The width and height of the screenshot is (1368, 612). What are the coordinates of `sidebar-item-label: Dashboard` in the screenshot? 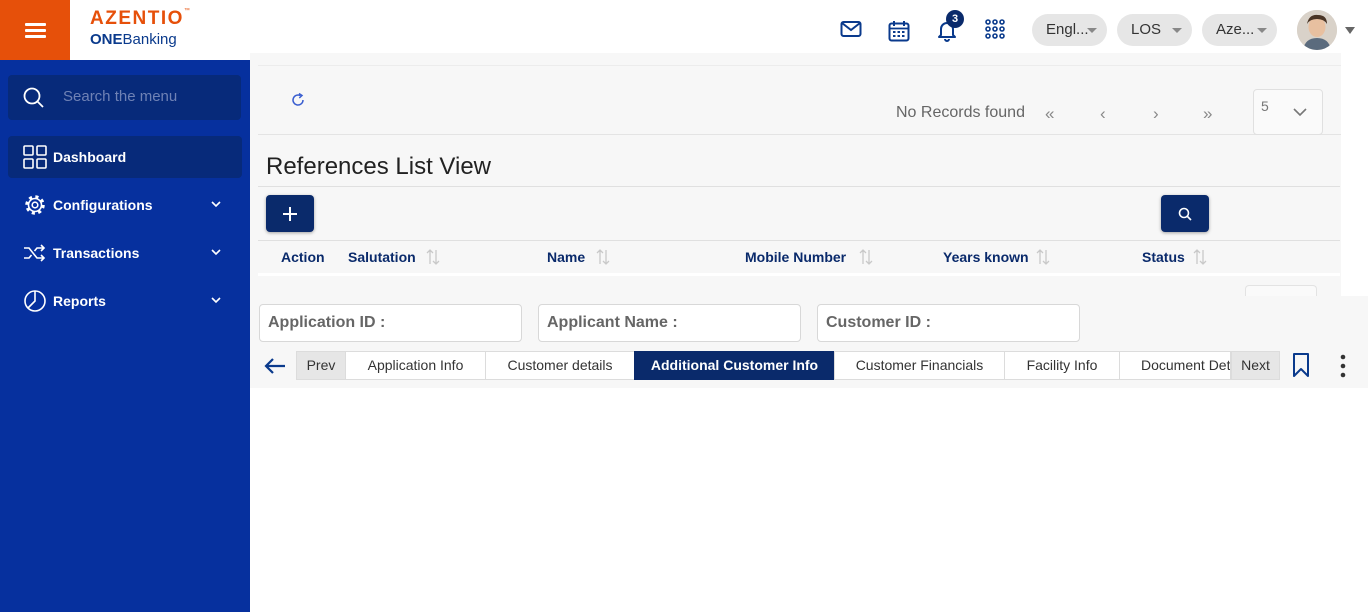 It's located at (90, 157).